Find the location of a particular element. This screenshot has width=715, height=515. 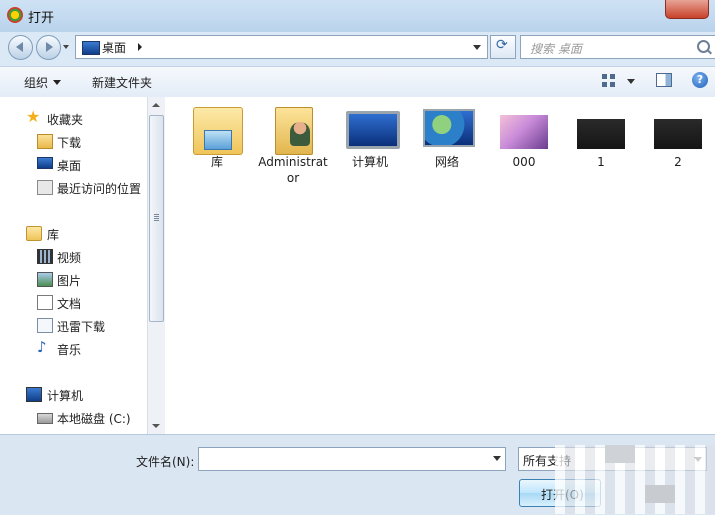

file-name: Administrator is located at coordinates (293, 170).